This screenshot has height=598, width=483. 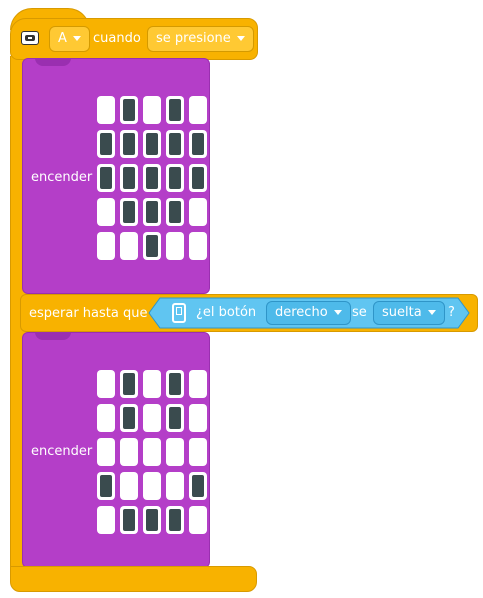 What do you see at coordinates (451, 312) in the screenshot?
I see `condition-suffix: ?` at bounding box center [451, 312].